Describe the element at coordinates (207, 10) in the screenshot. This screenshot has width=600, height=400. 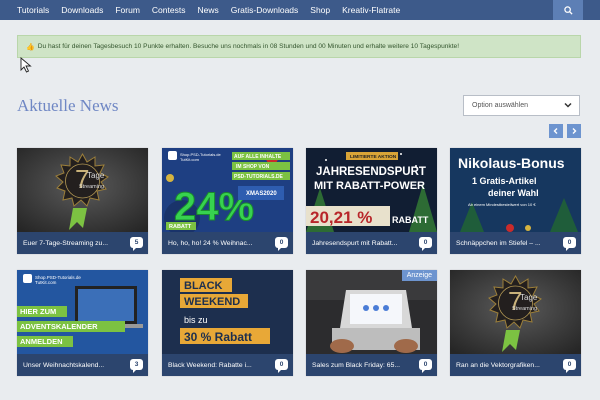
I see `nav-item-news: News` at that location.